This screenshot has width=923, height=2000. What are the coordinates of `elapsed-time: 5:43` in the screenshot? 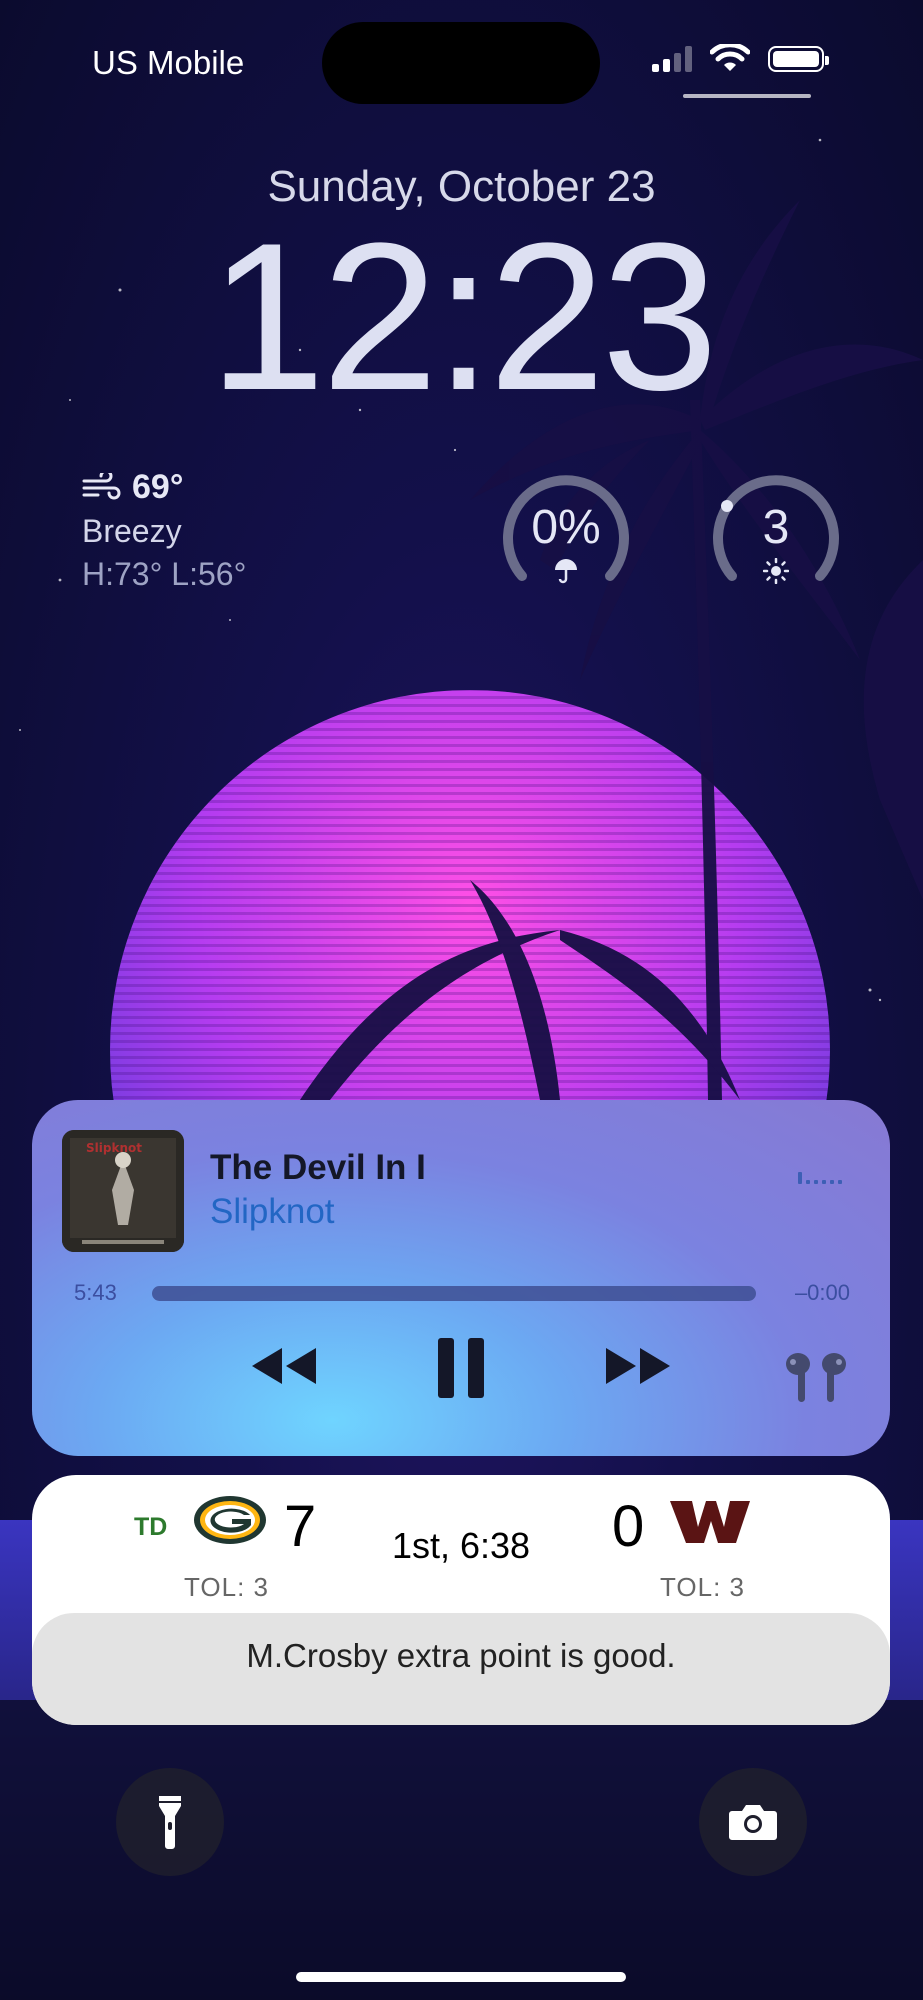 It's located at (95, 1292).